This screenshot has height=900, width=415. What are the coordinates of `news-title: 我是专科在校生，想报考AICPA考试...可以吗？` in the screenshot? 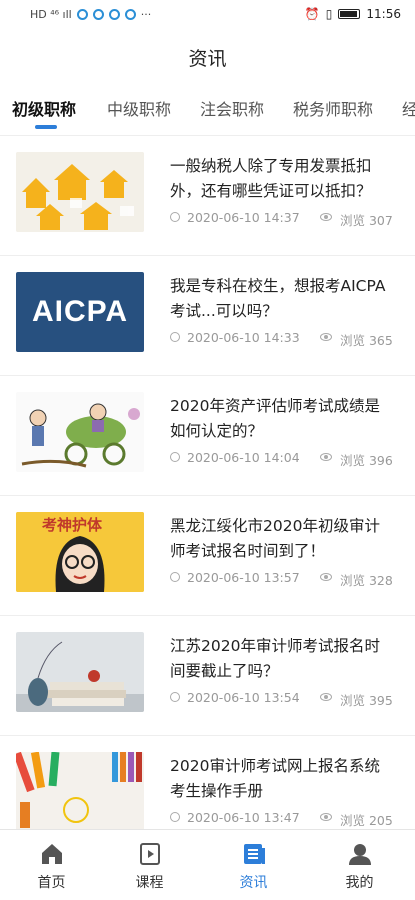 It's located at (278, 298).